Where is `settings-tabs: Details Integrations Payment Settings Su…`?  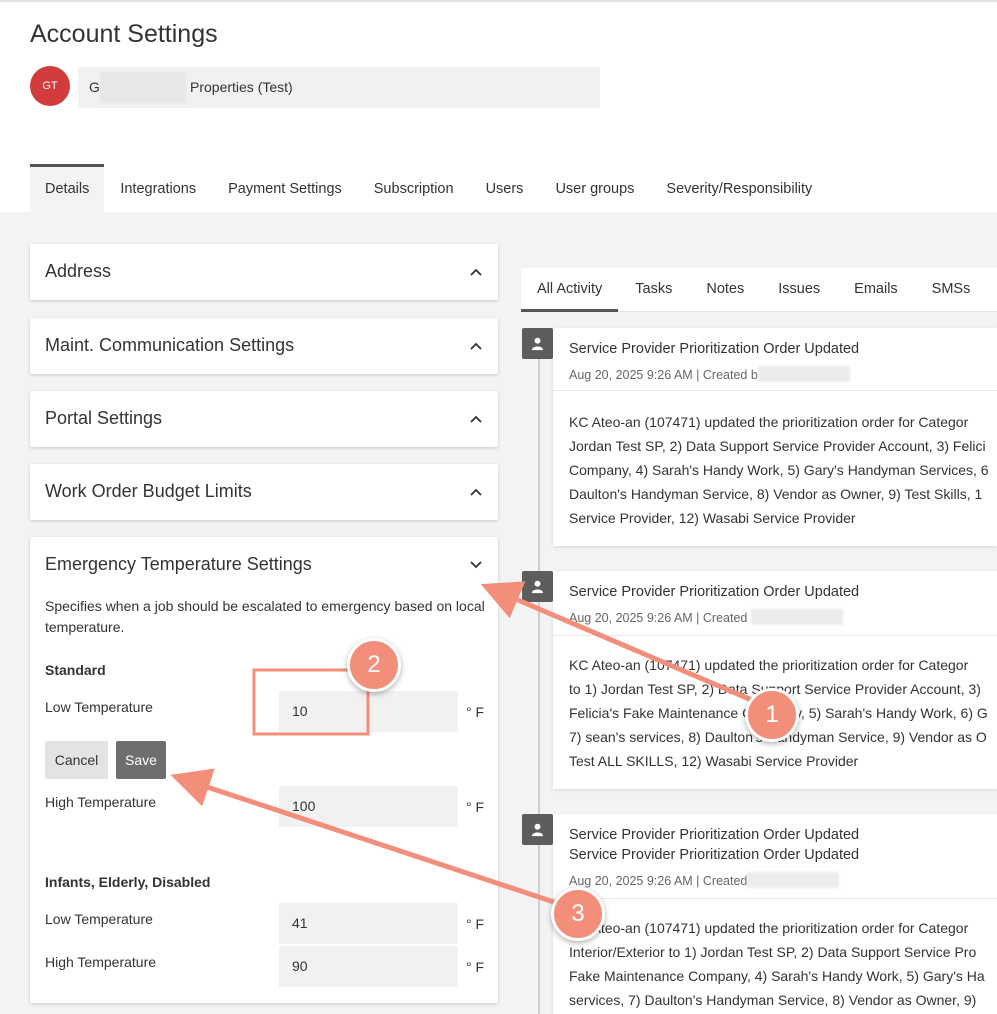 settings-tabs: Details Integrations Payment Settings Su… is located at coordinates (429, 188).